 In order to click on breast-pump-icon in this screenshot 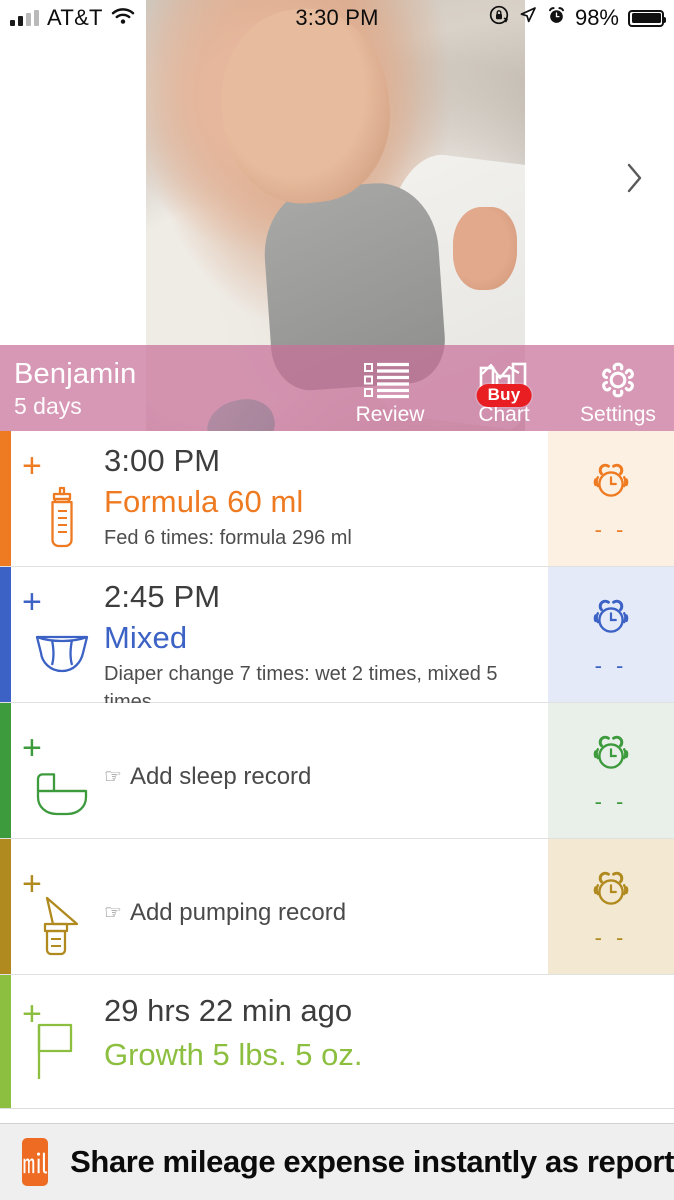, I will do `click(62, 925)`.